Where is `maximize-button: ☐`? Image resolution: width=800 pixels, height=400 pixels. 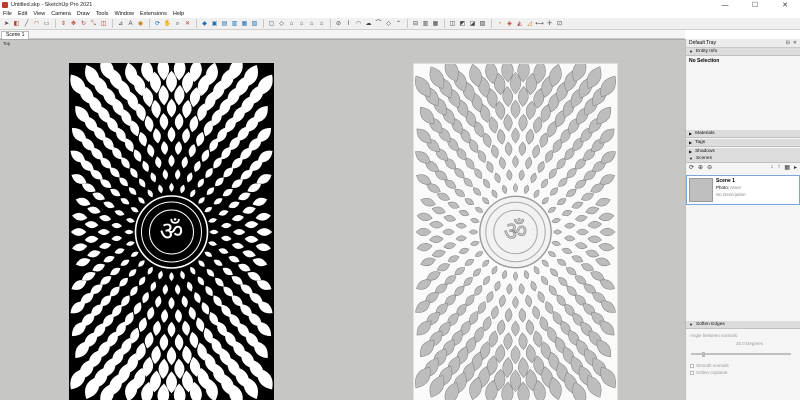 maximize-button: ☐ is located at coordinates (755, 5).